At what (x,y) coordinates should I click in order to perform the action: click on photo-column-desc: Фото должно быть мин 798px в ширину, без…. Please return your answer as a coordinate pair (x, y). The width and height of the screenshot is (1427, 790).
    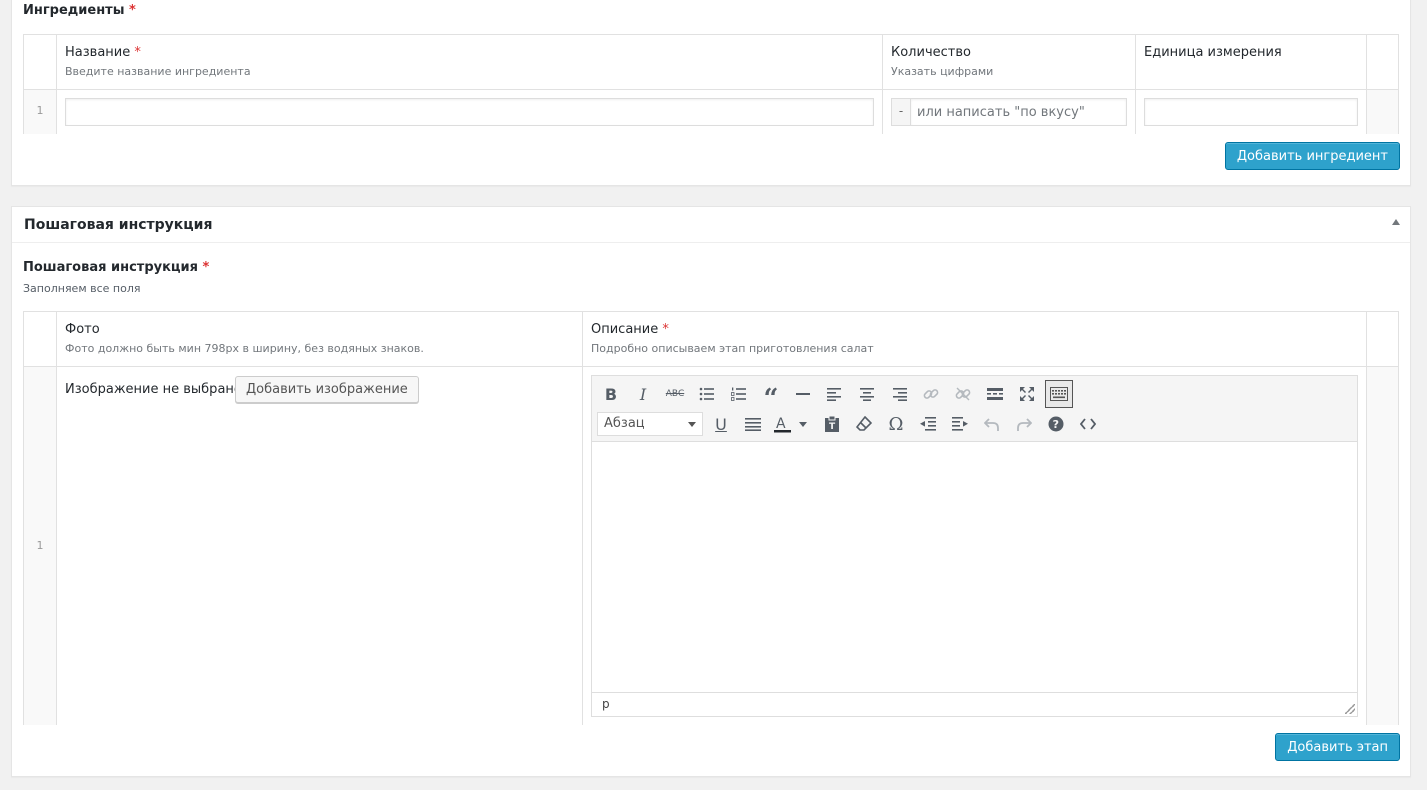
    Looking at the image, I should click on (244, 348).